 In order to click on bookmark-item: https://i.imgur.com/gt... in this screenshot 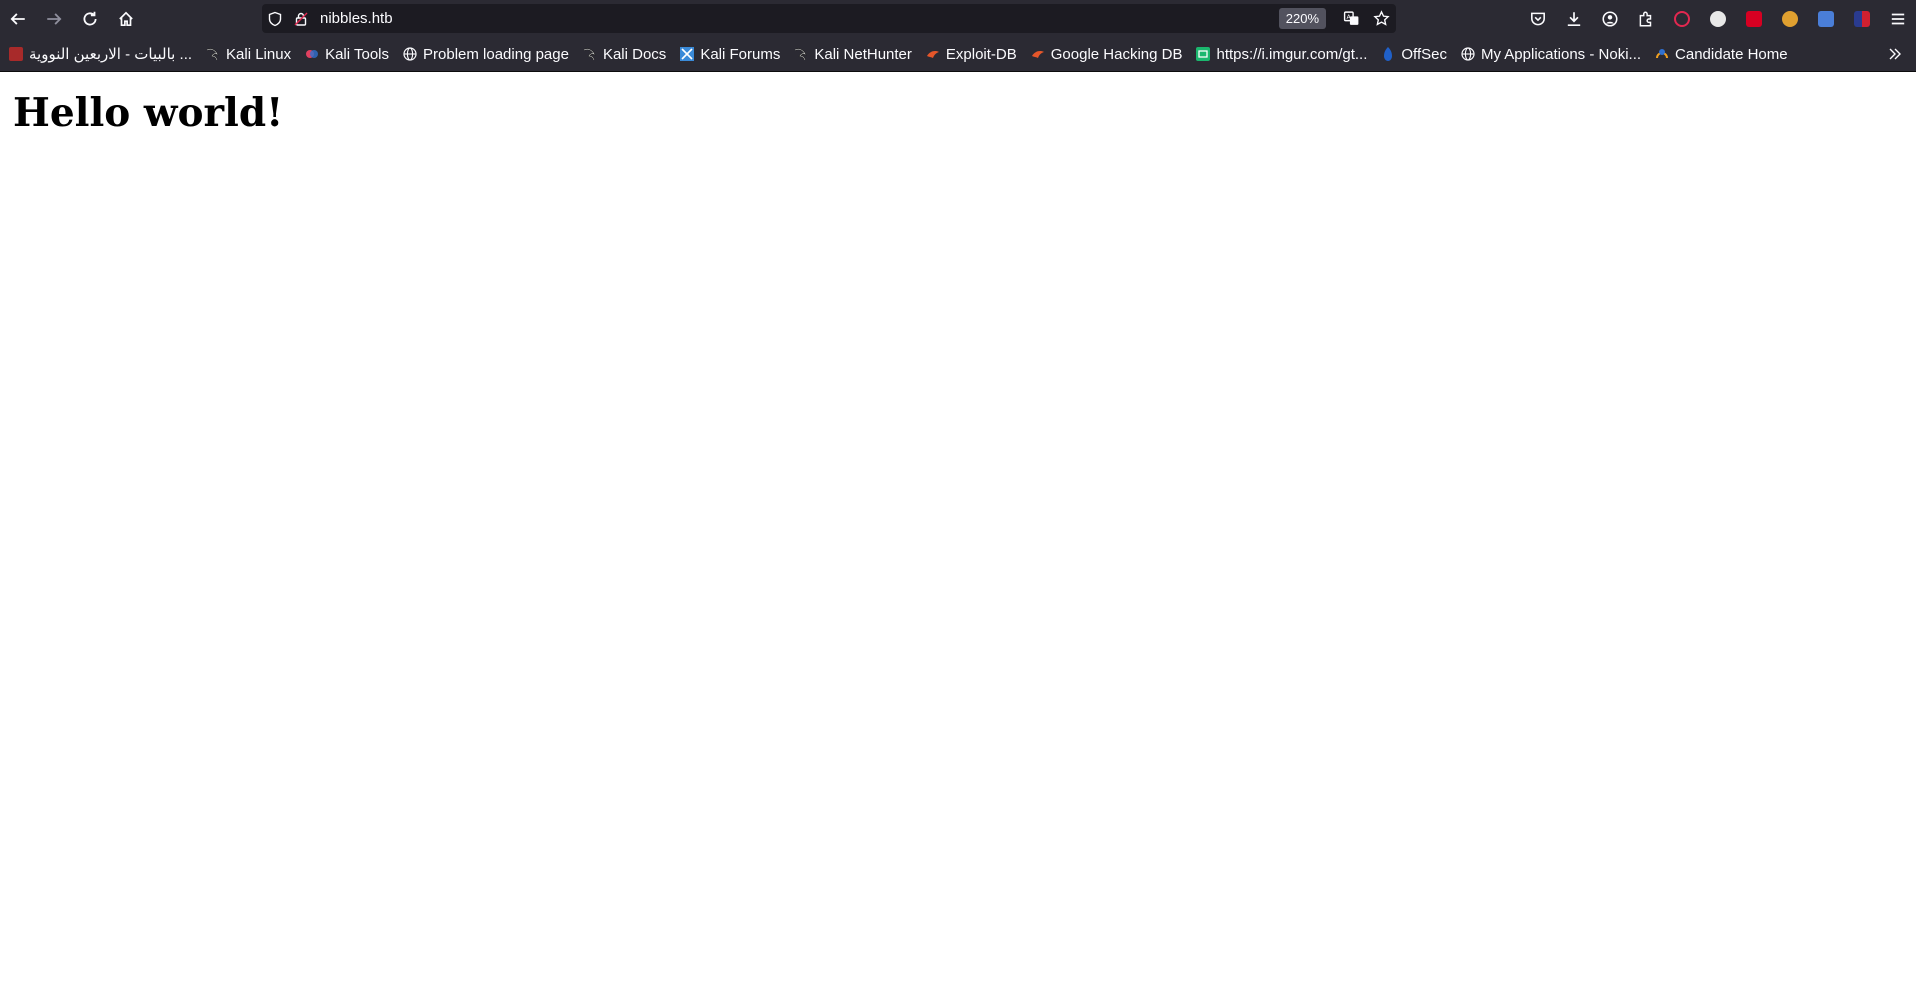, I will do `click(1281, 54)`.